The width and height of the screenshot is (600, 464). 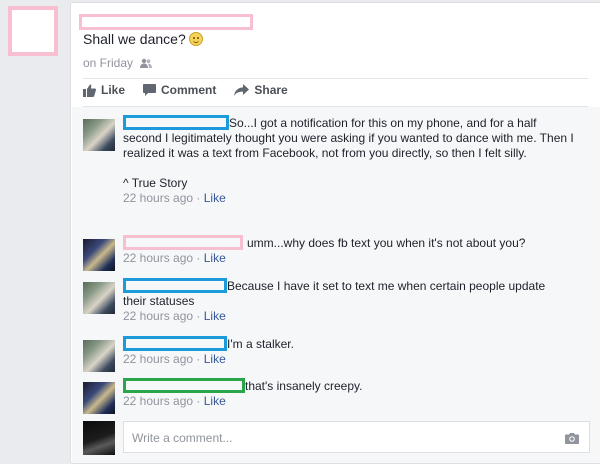 I want to click on smiley-emoji-icon, so click(x=195, y=39).